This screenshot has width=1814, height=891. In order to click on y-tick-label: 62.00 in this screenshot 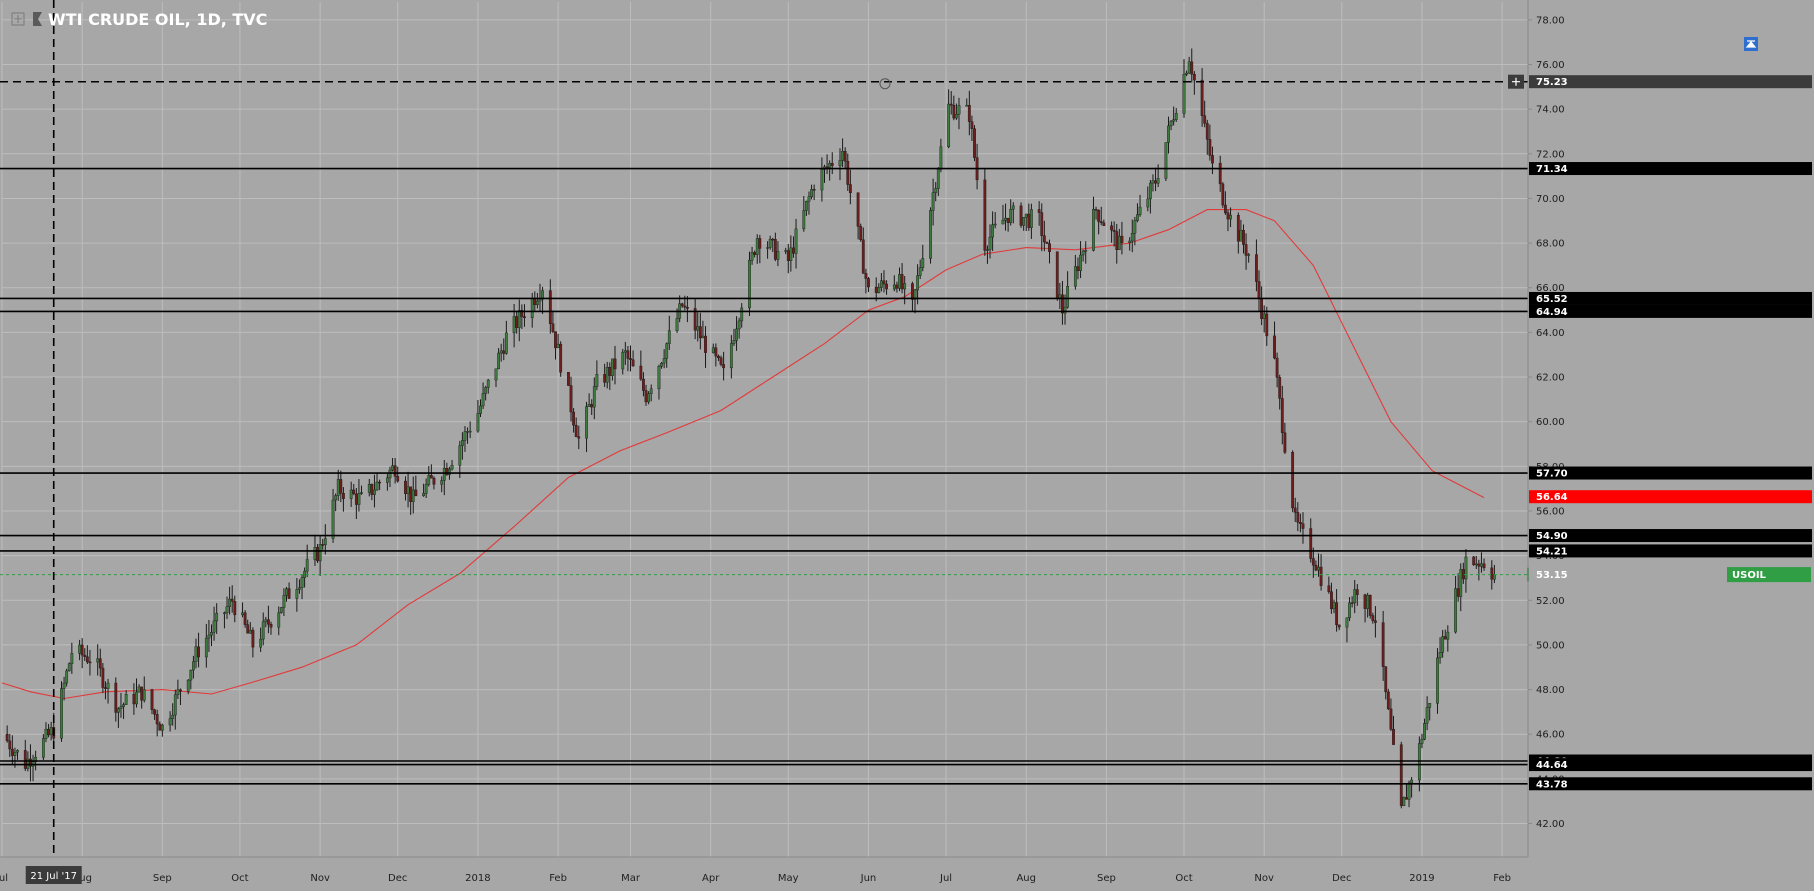, I will do `click(1550, 378)`.